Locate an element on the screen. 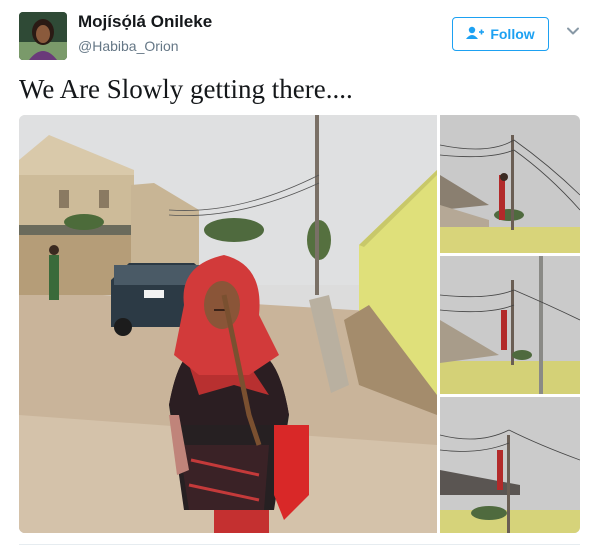 The image size is (611, 550). avatar is located at coordinates (43, 36).